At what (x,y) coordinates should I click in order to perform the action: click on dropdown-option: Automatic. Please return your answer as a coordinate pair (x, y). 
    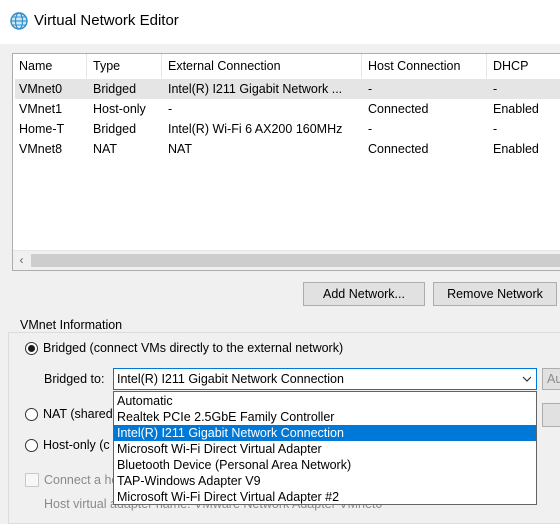
    Looking at the image, I should click on (325, 401).